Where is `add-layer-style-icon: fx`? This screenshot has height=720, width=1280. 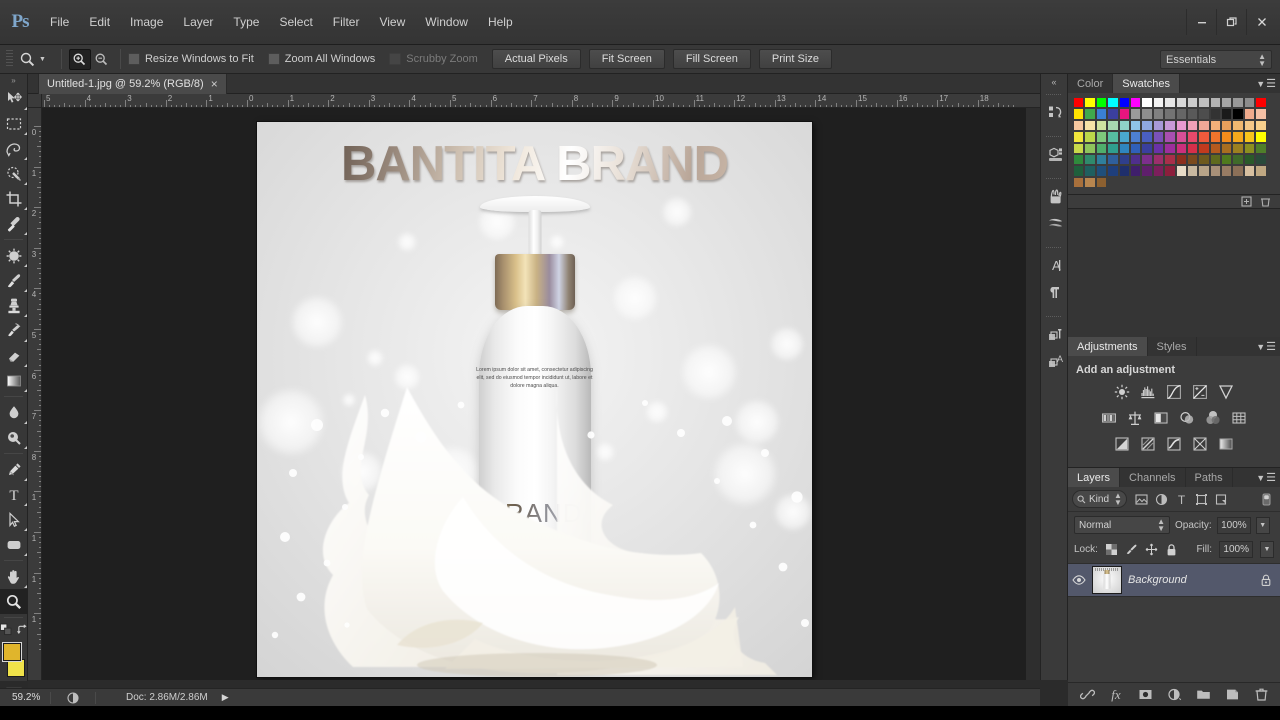
add-layer-style-icon: fx is located at coordinates (1116, 695).